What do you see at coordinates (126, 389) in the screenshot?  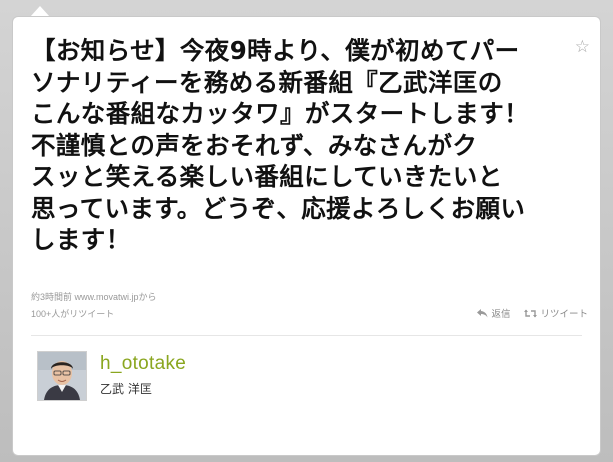 I see `display-name: 乙武 洋匡` at bounding box center [126, 389].